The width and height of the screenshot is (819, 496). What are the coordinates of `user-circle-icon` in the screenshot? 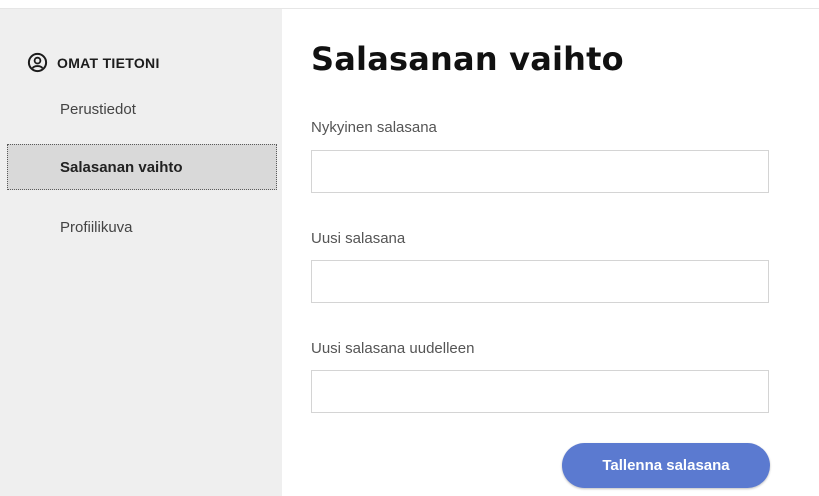 It's located at (37, 62).